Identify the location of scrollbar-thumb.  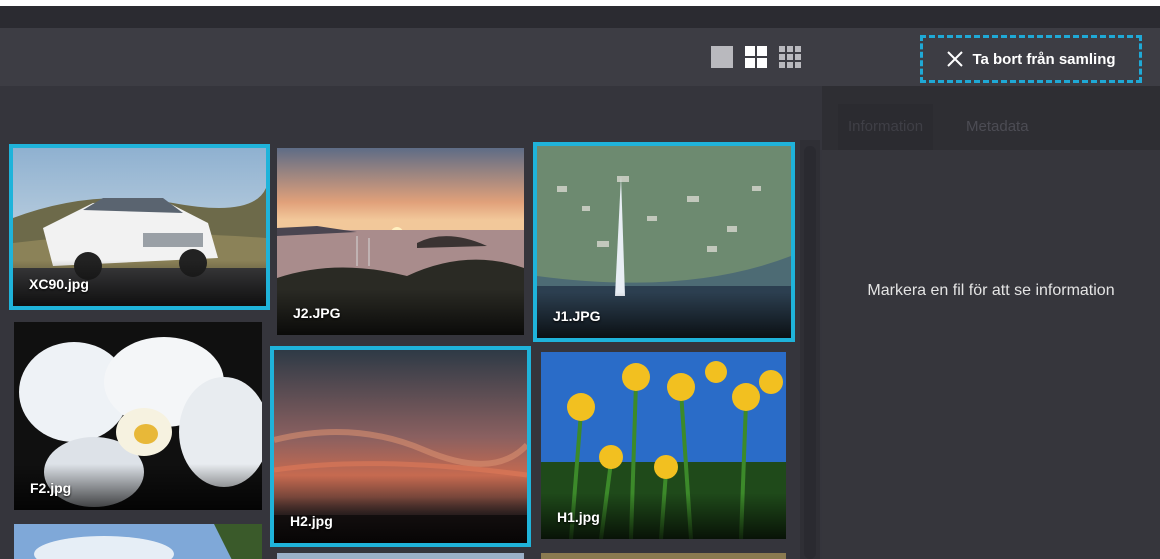
(810, 352).